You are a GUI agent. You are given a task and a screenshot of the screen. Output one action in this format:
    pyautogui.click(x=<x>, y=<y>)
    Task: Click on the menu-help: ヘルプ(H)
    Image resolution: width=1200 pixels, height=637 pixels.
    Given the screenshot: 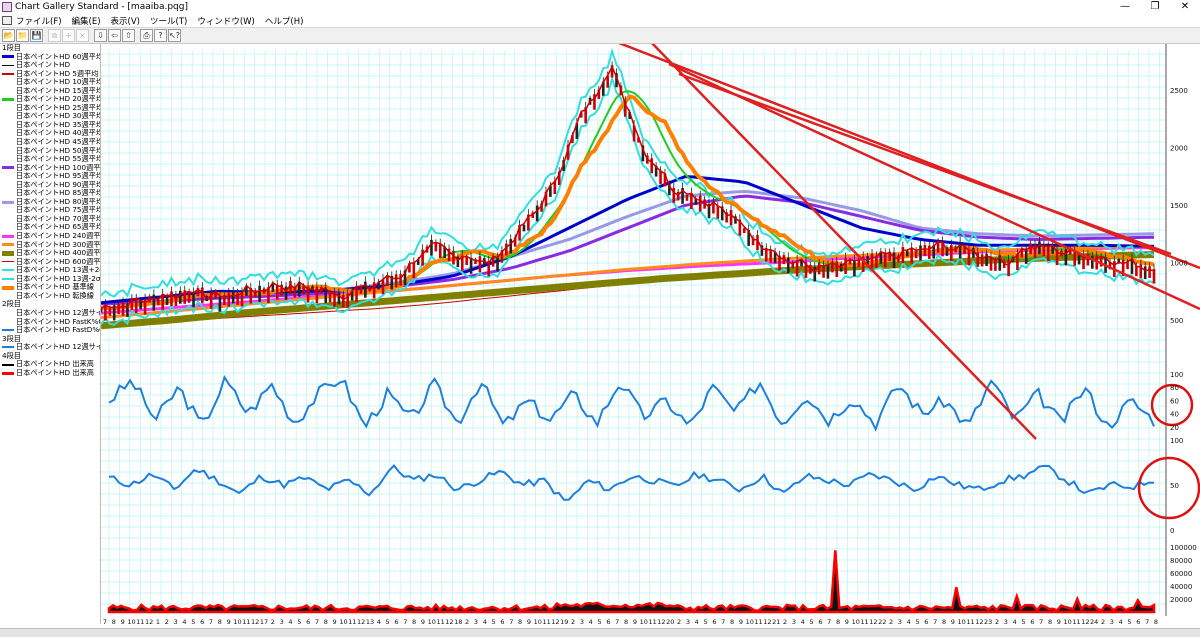 What is the action you would take?
    pyautogui.click(x=284, y=21)
    